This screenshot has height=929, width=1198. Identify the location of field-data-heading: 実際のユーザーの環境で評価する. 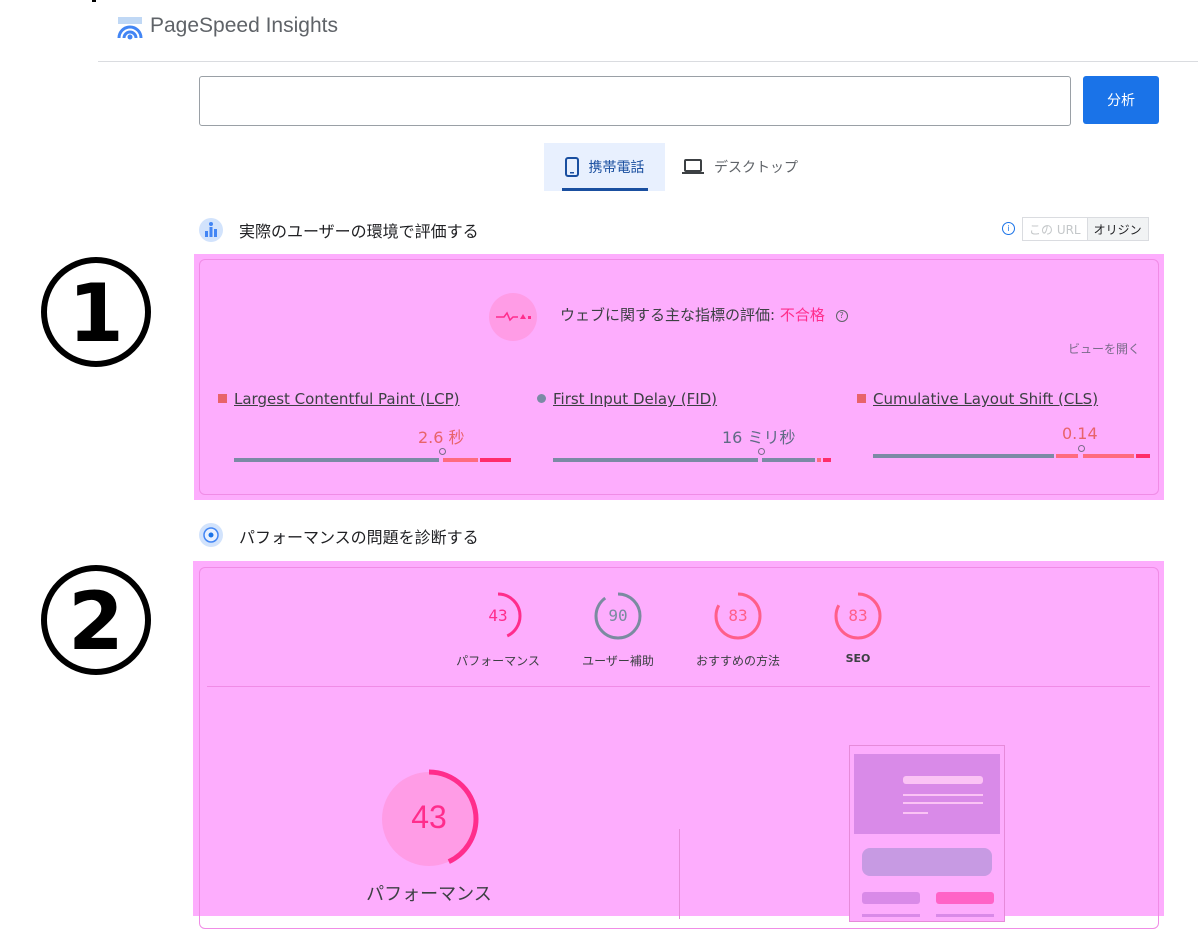
(359, 231).